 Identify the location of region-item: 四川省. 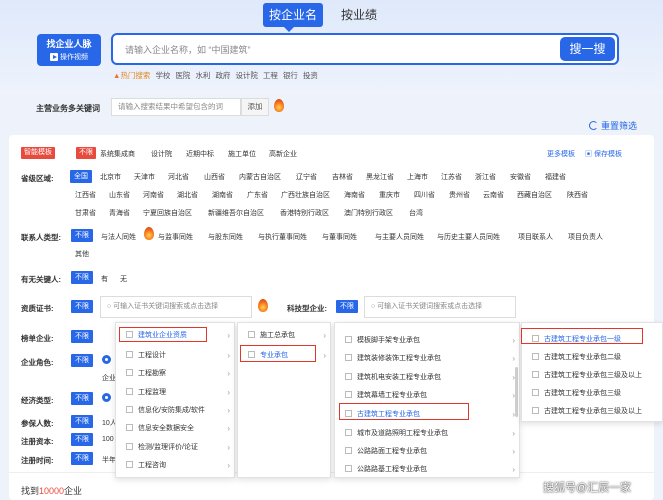
(424, 195).